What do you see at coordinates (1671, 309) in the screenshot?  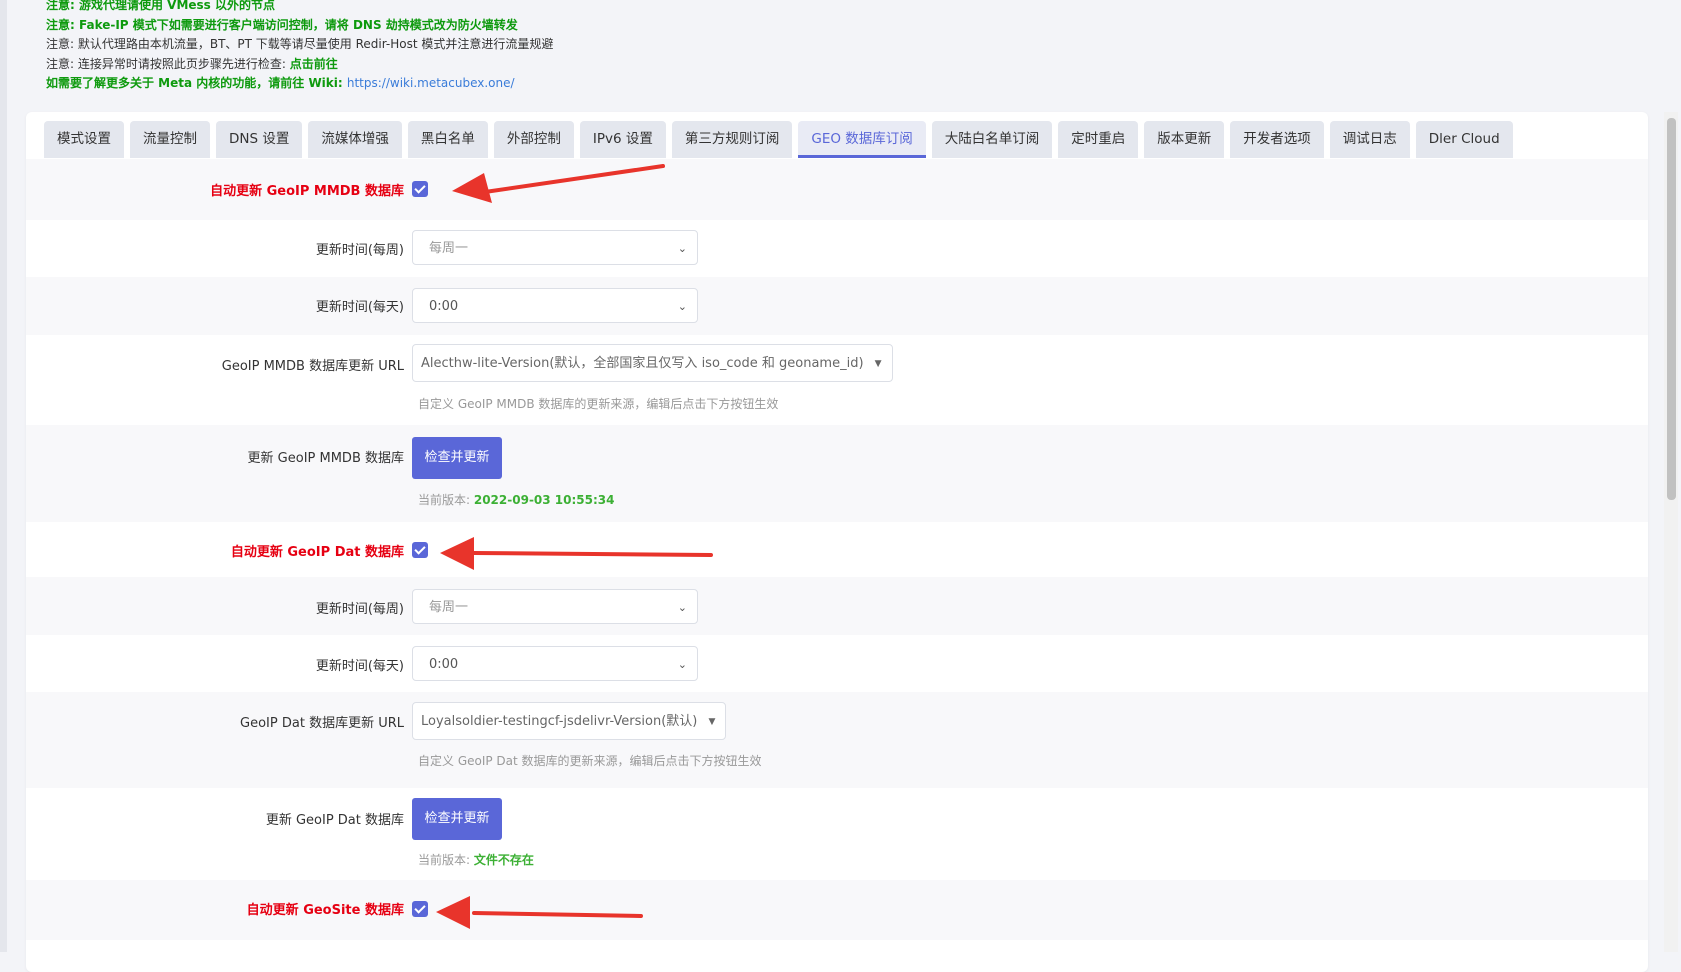 I see `scrollbar-thumb` at bounding box center [1671, 309].